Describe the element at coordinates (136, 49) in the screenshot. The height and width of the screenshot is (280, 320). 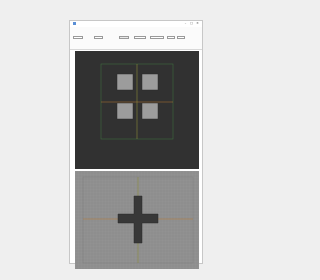
I see `toolbar-separator` at that location.